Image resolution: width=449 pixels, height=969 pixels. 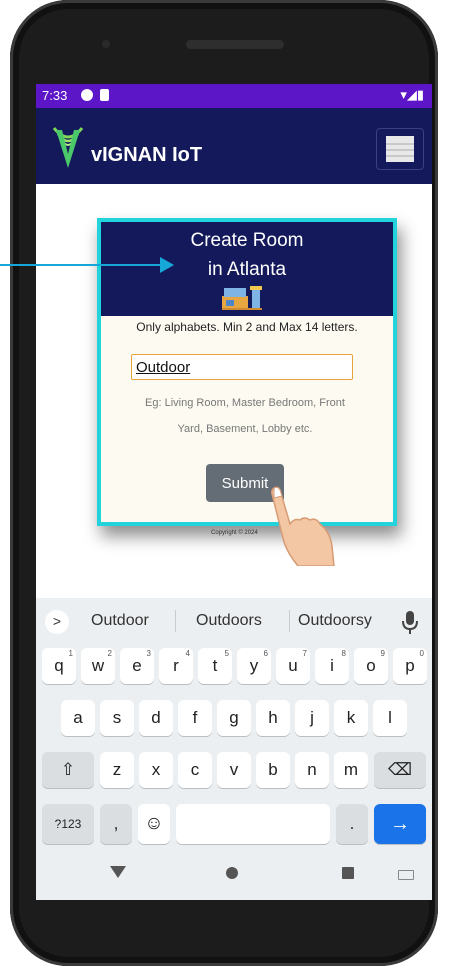 What do you see at coordinates (234, 533) in the screenshot?
I see `copyright-text: Copyright © 2024` at bounding box center [234, 533].